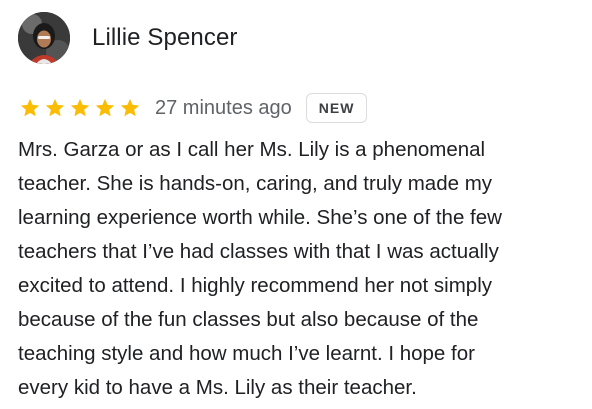  What do you see at coordinates (44, 38) in the screenshot?
I see `avatar` at bounding box center [44, 38].